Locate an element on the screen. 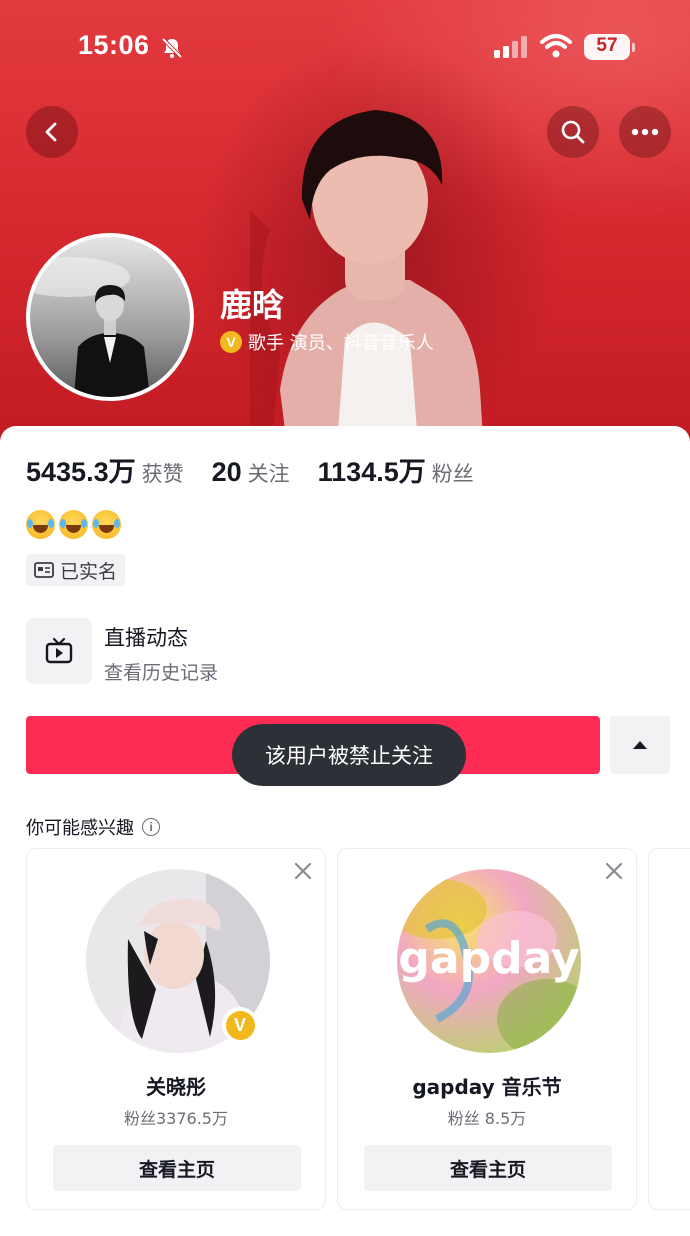  stats-row: 5435.3万 获赞 20 关注 1134.5万 粉丝 is located at coordinates (264, 469).